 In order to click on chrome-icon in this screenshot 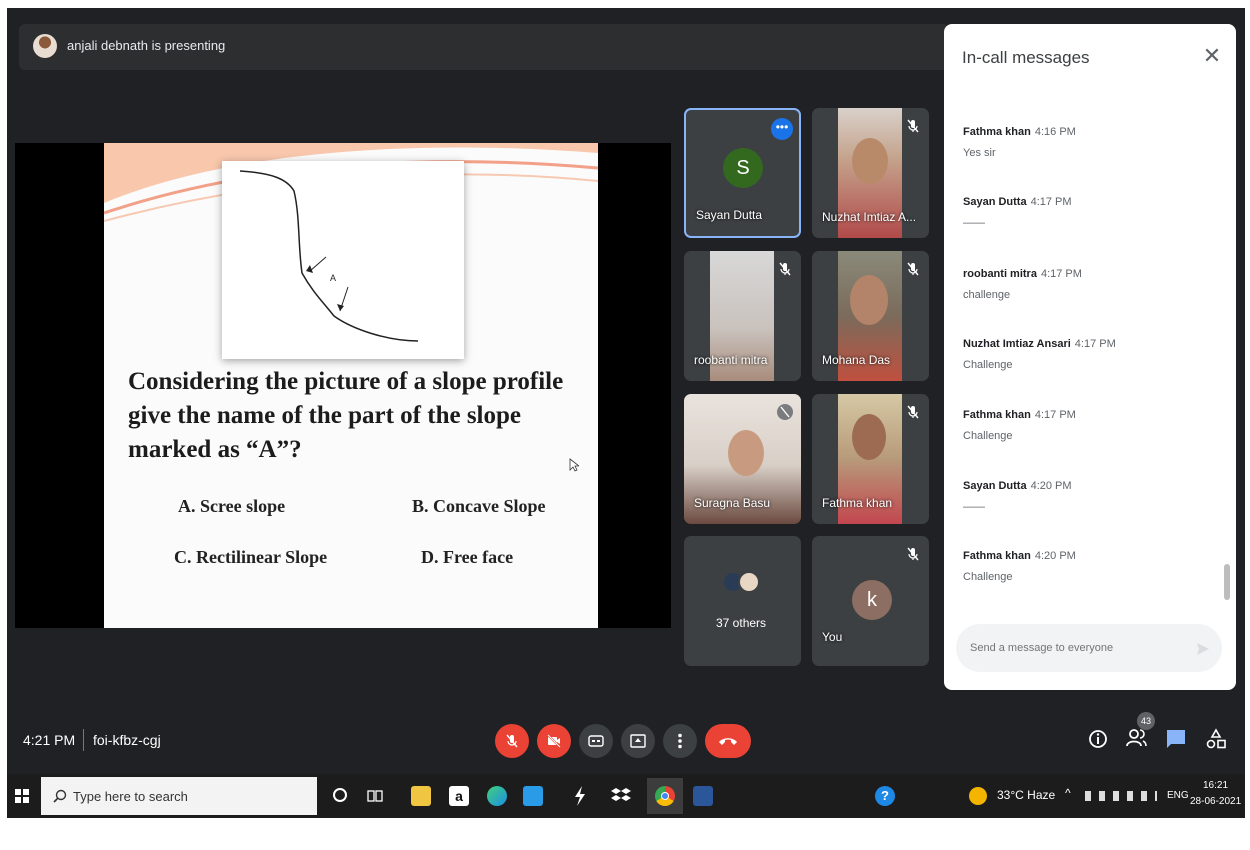, I will do `click(665, 796)`.